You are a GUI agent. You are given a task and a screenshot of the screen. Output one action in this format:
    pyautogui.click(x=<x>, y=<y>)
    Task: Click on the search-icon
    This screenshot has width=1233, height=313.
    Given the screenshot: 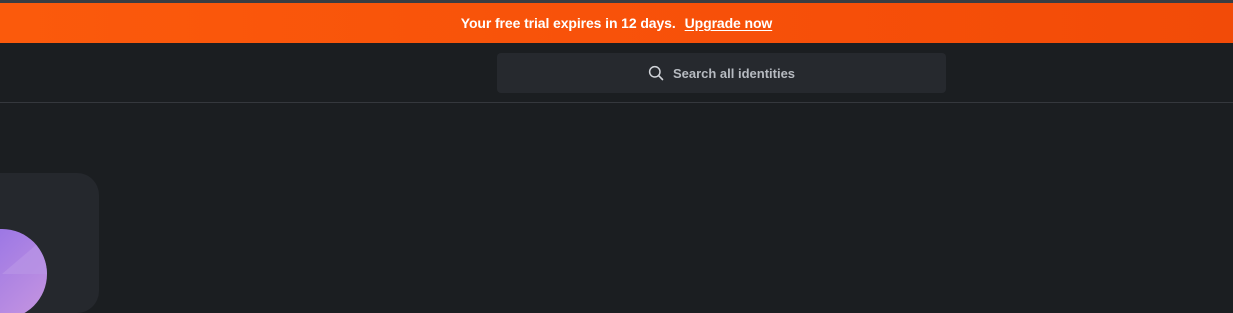 What is the action you would take?
    pyautogui.click(x=656, y=72)
    